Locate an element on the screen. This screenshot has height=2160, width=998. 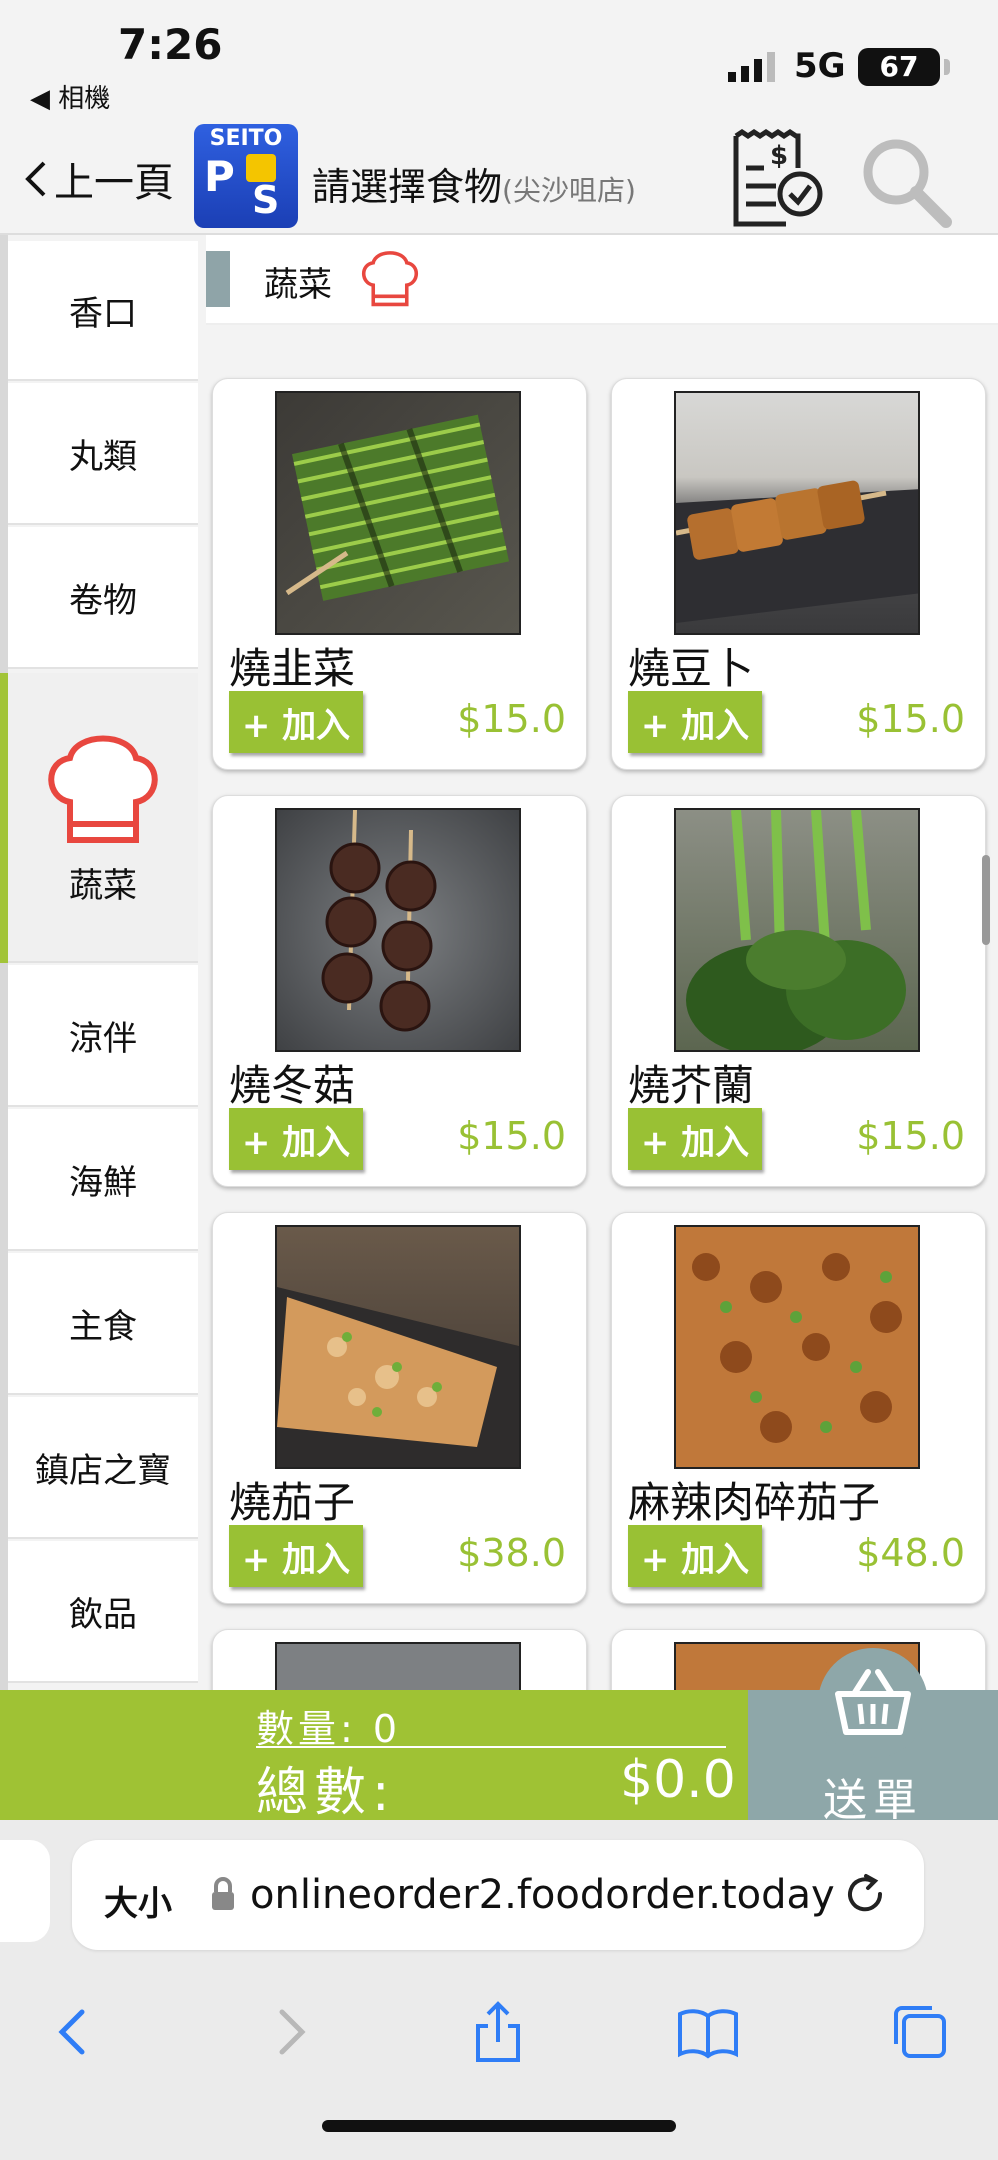
item-name: 燒冬菇 is located at coordinates (292, 1085).